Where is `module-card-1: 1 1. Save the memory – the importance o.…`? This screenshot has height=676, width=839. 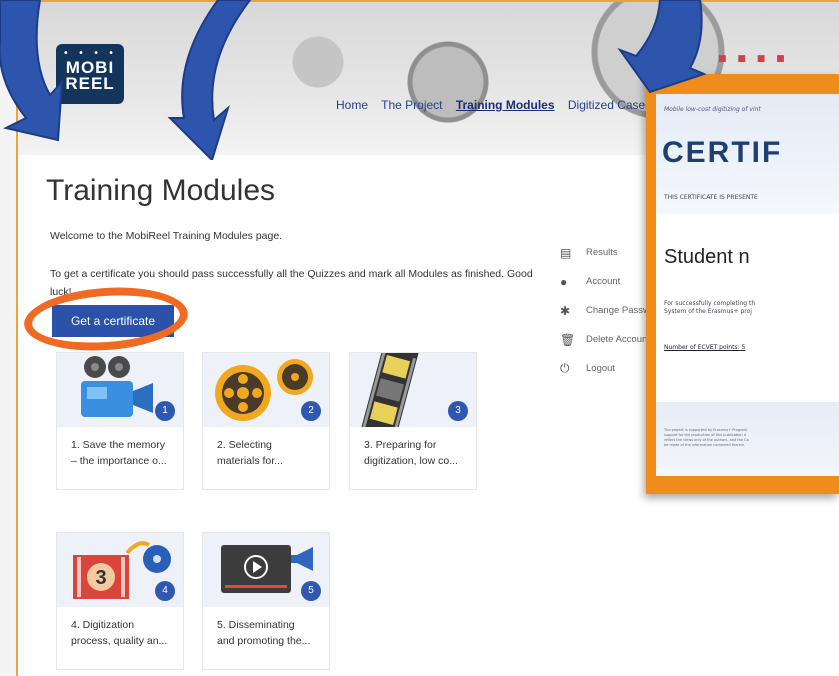 module-card-1: 1 1. Save the memory – the importance o.… is located at coordinates (120, 421).